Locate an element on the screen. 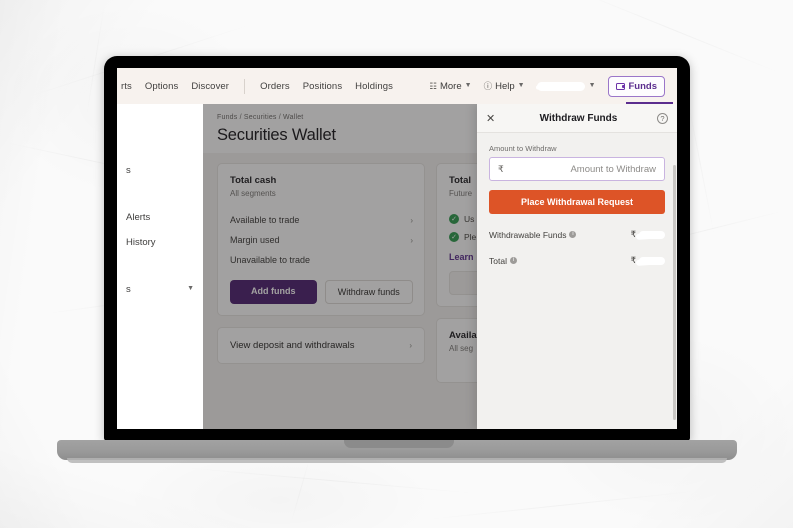 The image size is (793, 528). sidebar-item-reports: s ▼ is located at coordinates (160, 289).